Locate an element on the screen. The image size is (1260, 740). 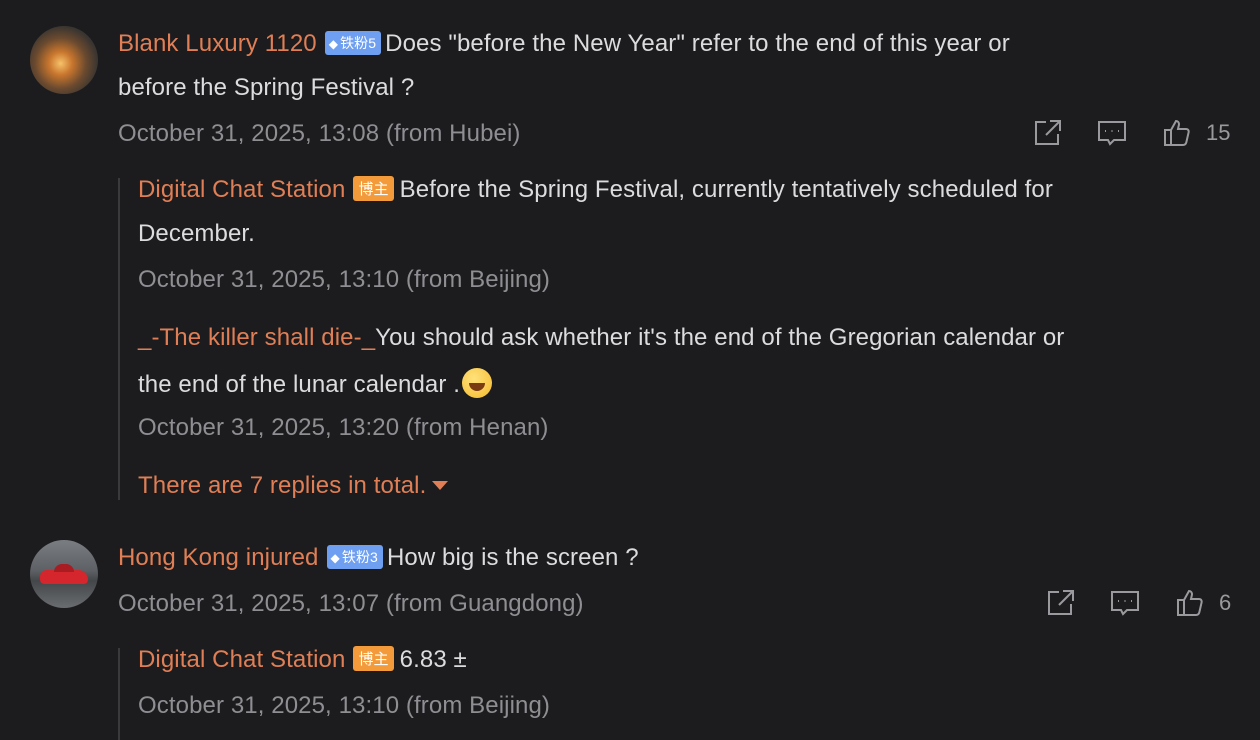
reply-line: Digital Chat Station 博主 6.83 ± is located at coordinates (302, 660).